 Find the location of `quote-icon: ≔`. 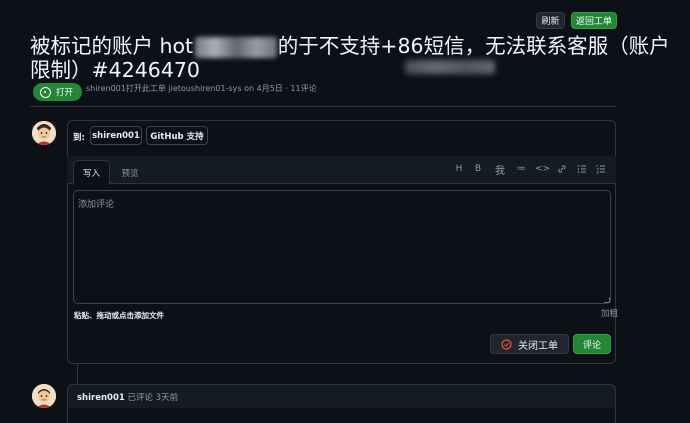

quote-icon: ≔ is located at coordinates (521, 169).